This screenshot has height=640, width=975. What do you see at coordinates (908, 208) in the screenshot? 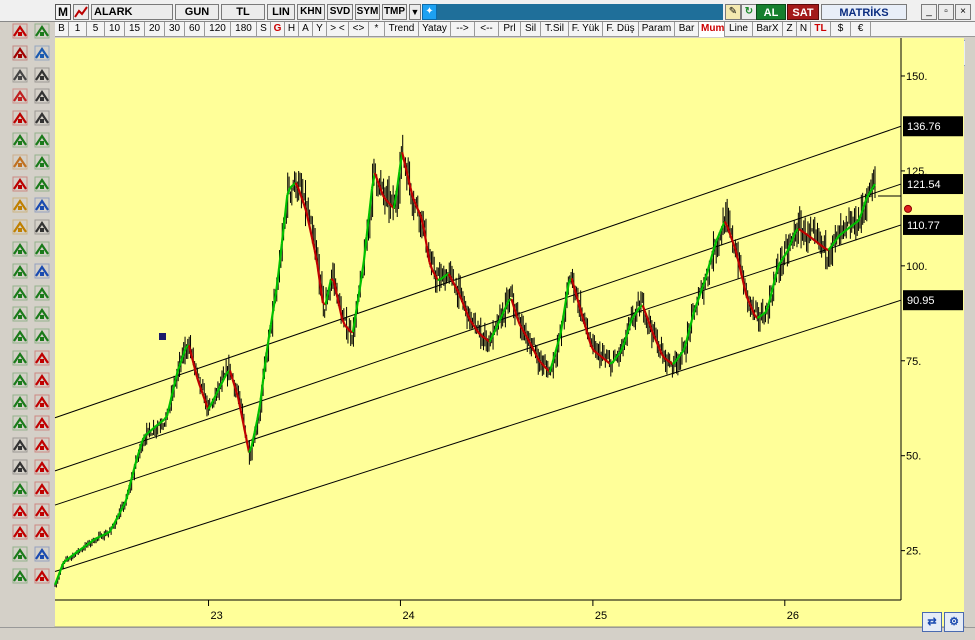
I see `last-price-marker` at bounding box center [908, 208].